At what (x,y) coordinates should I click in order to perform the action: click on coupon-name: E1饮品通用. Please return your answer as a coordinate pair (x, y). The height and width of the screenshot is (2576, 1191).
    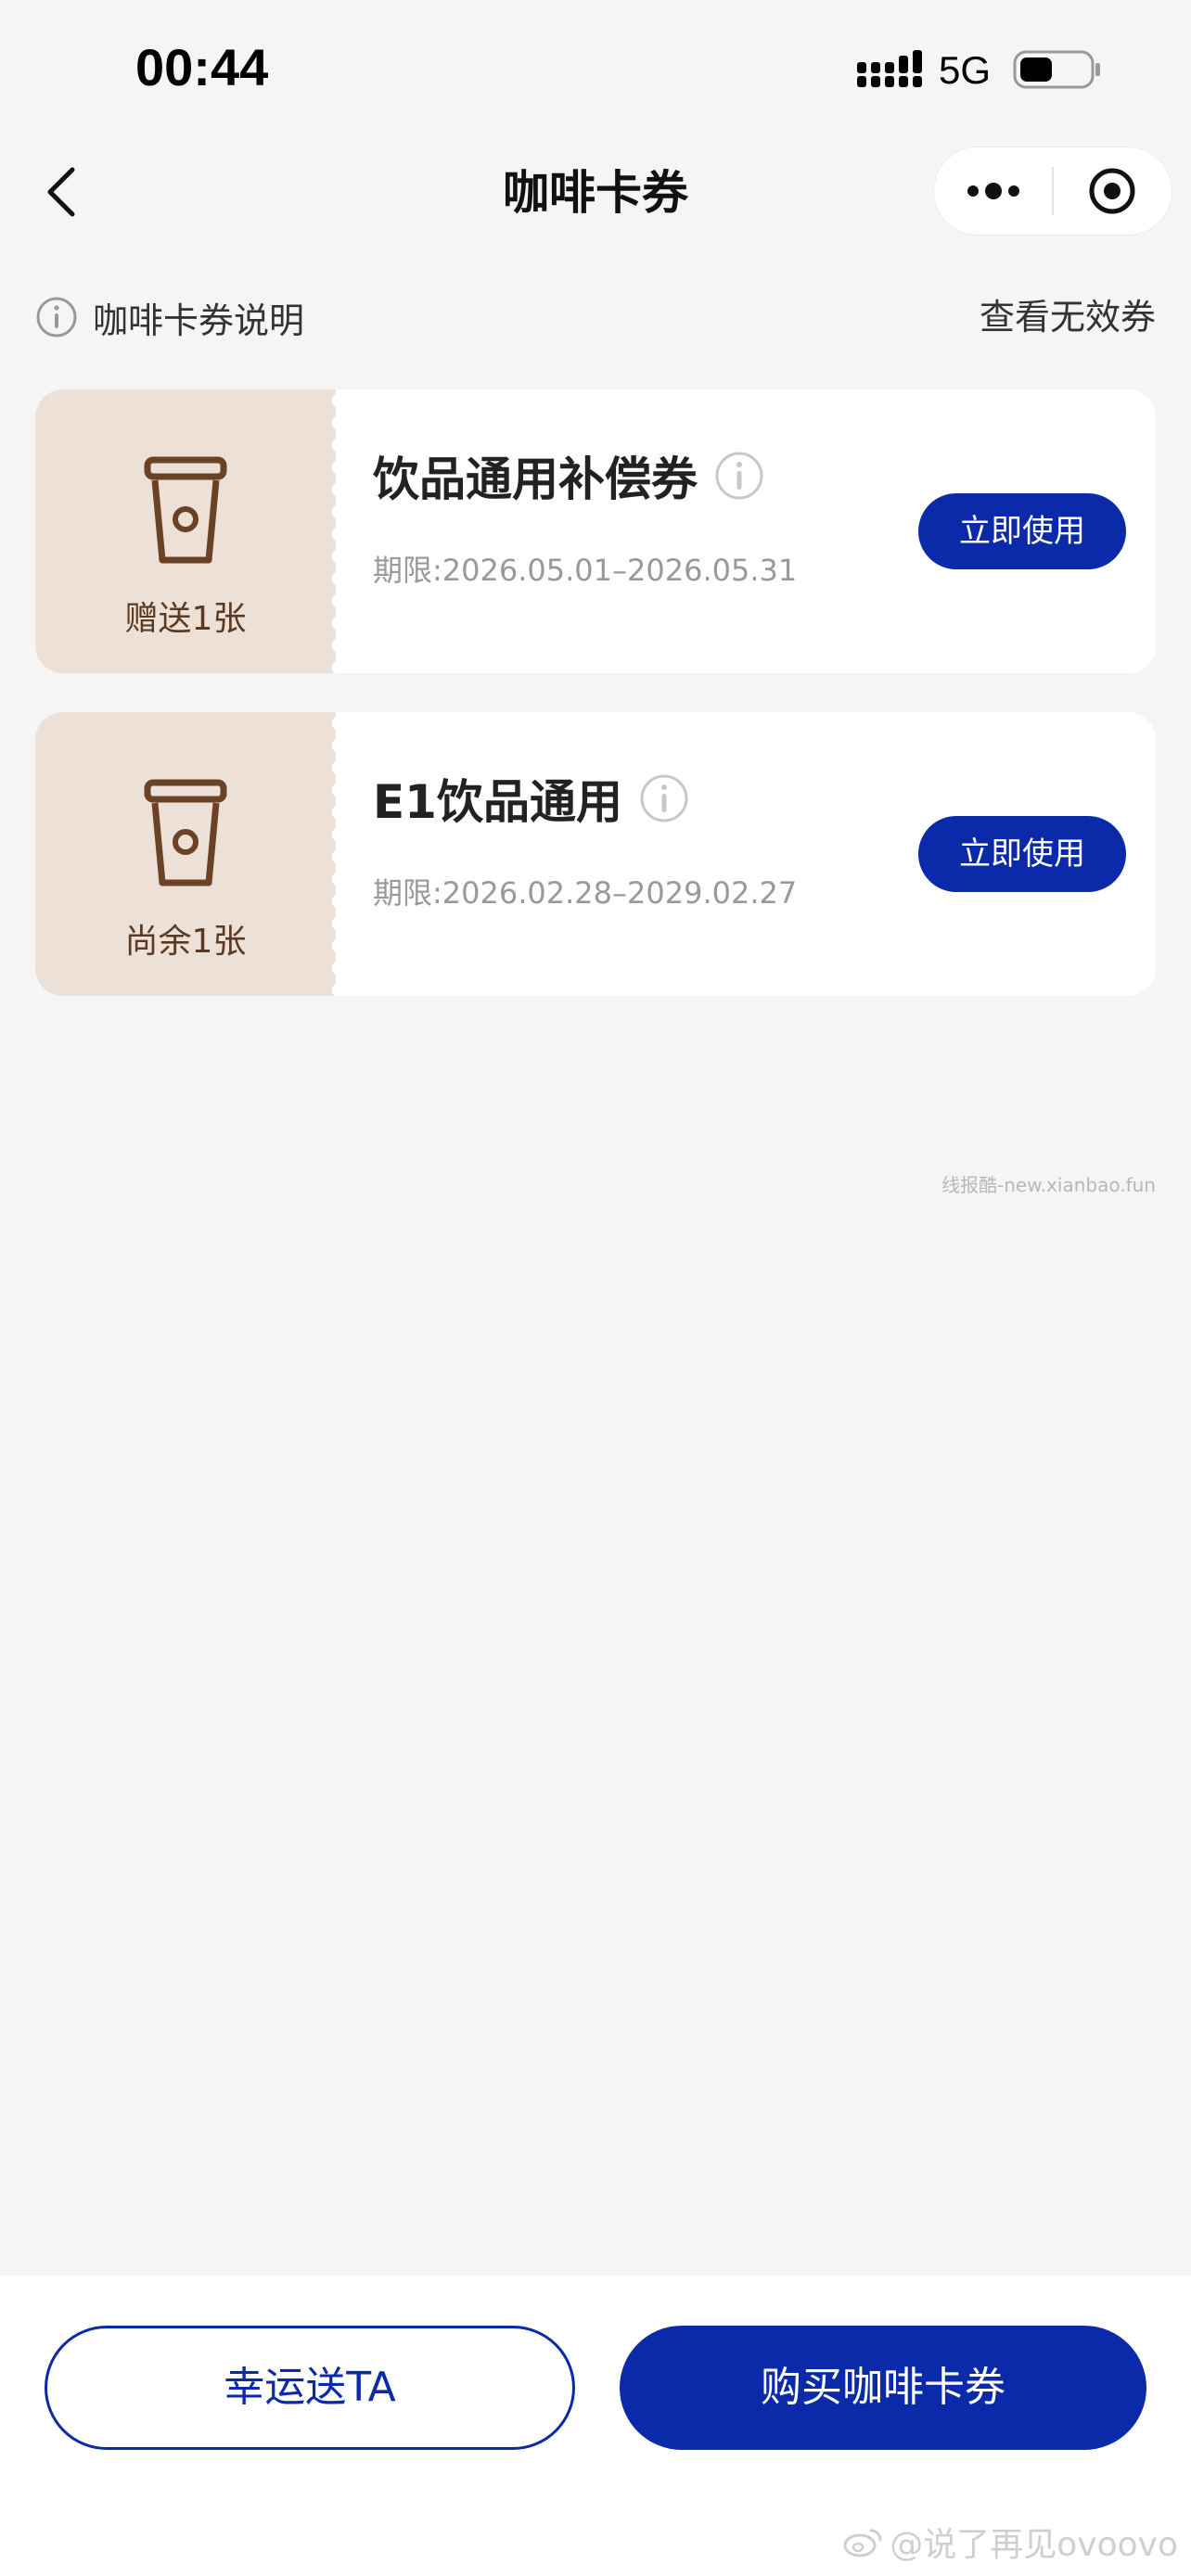
    Looking at the image, I should click on (531, 799).